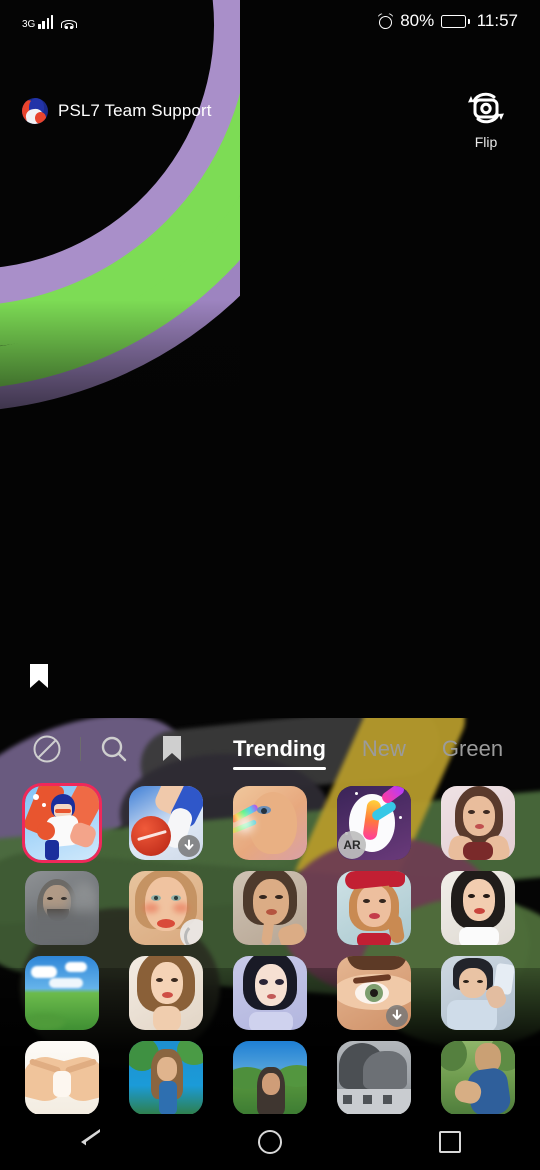  I want to click on status-bar: 3G 80% 11:57, so click(270, 21).